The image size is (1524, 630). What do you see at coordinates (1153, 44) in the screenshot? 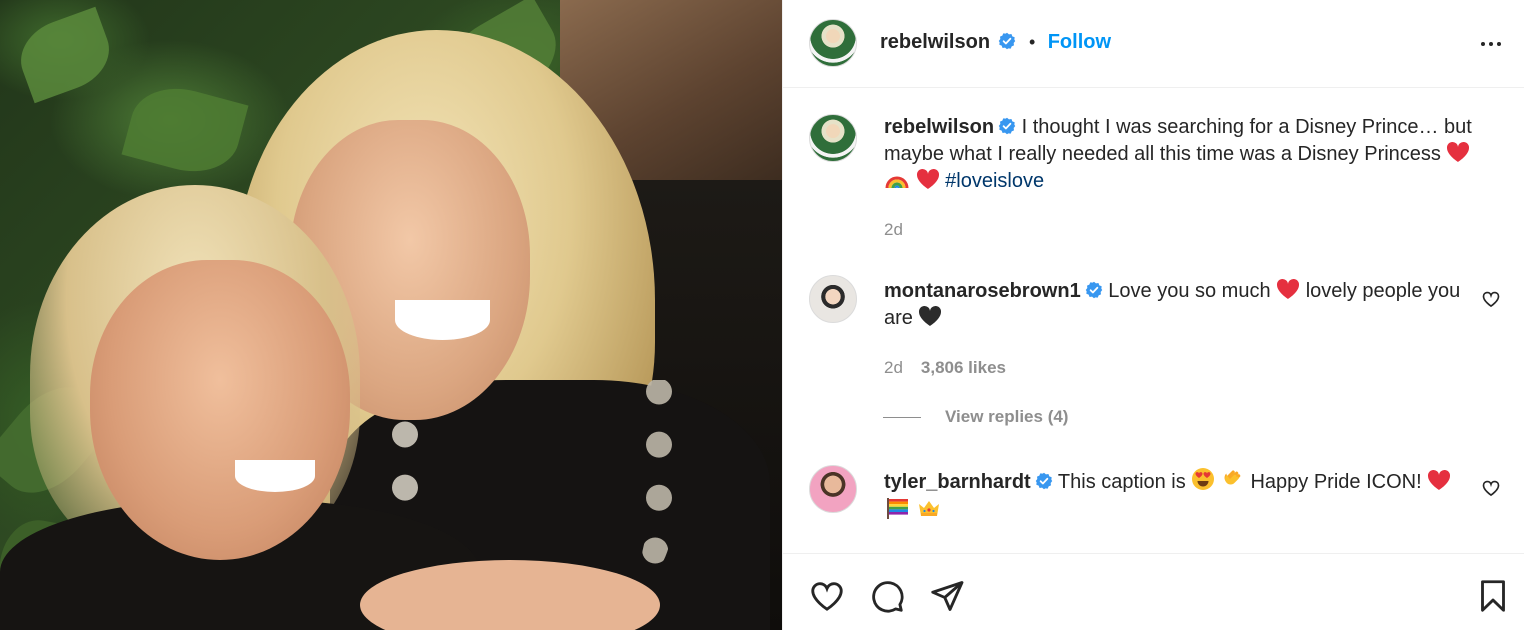
I see `post-header: rebelwilson • Follow` at bounding box center [1153, 44].